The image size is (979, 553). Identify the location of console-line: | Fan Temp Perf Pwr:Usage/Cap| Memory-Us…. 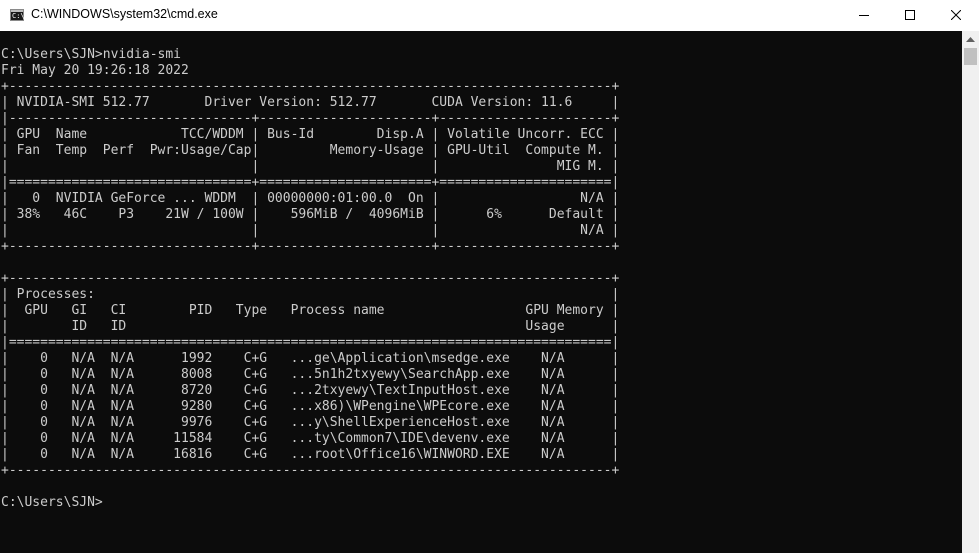
(310, 150).